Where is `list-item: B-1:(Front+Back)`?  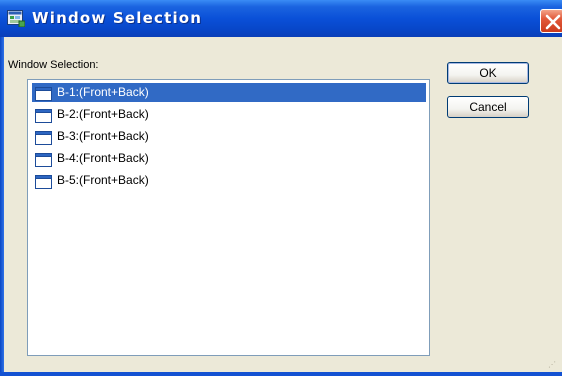 list-item: B-1:(Front+Back) is located at coordinates (229, 92).